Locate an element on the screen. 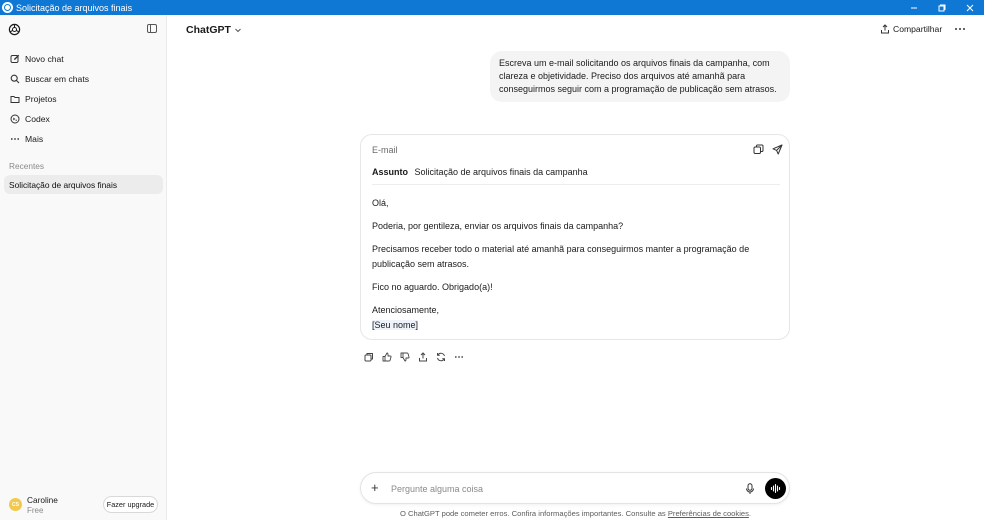 The image size is (984, 520). more-actions-button is located at coordinates (459, 357).